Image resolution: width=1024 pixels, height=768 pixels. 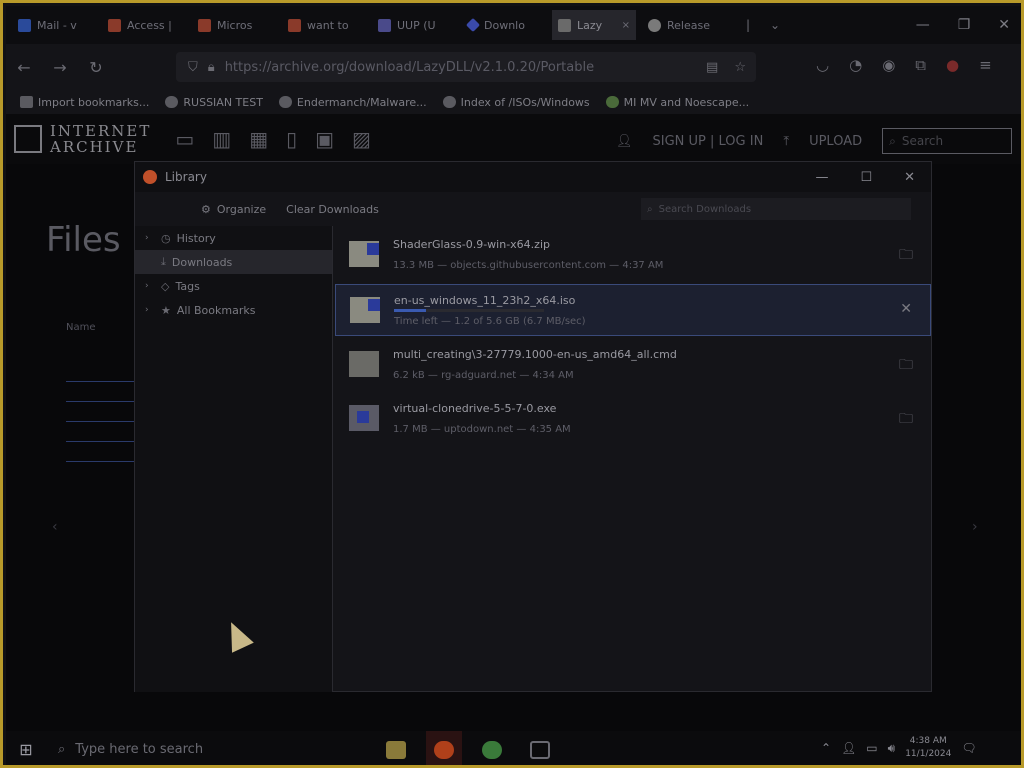 I want to click on tab-release: Release, so click(x=684, y=25).